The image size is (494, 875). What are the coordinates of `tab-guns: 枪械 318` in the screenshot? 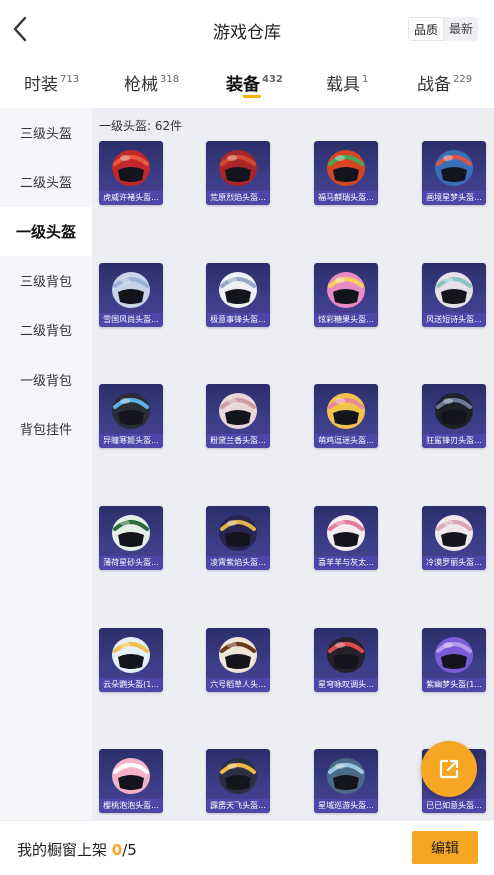 It's located at (151, 82).